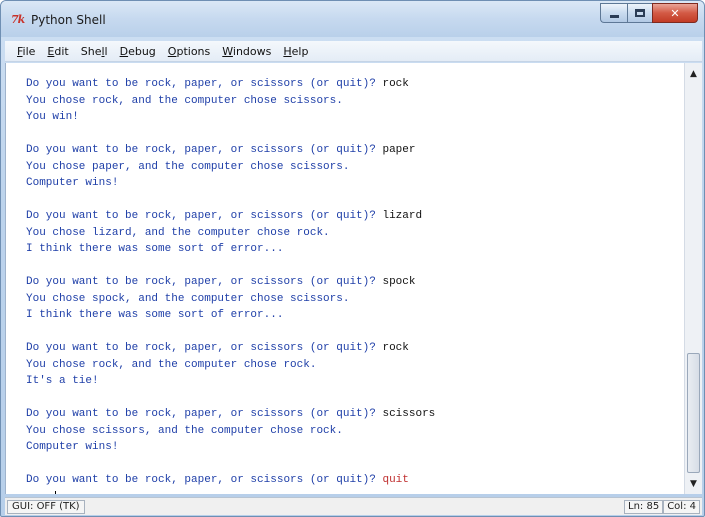 This screenshot has height=517, width=705. I want to click on status-bar: GUI: OFF (TK) Ln: 85 Col: 4, so click(353, 506).